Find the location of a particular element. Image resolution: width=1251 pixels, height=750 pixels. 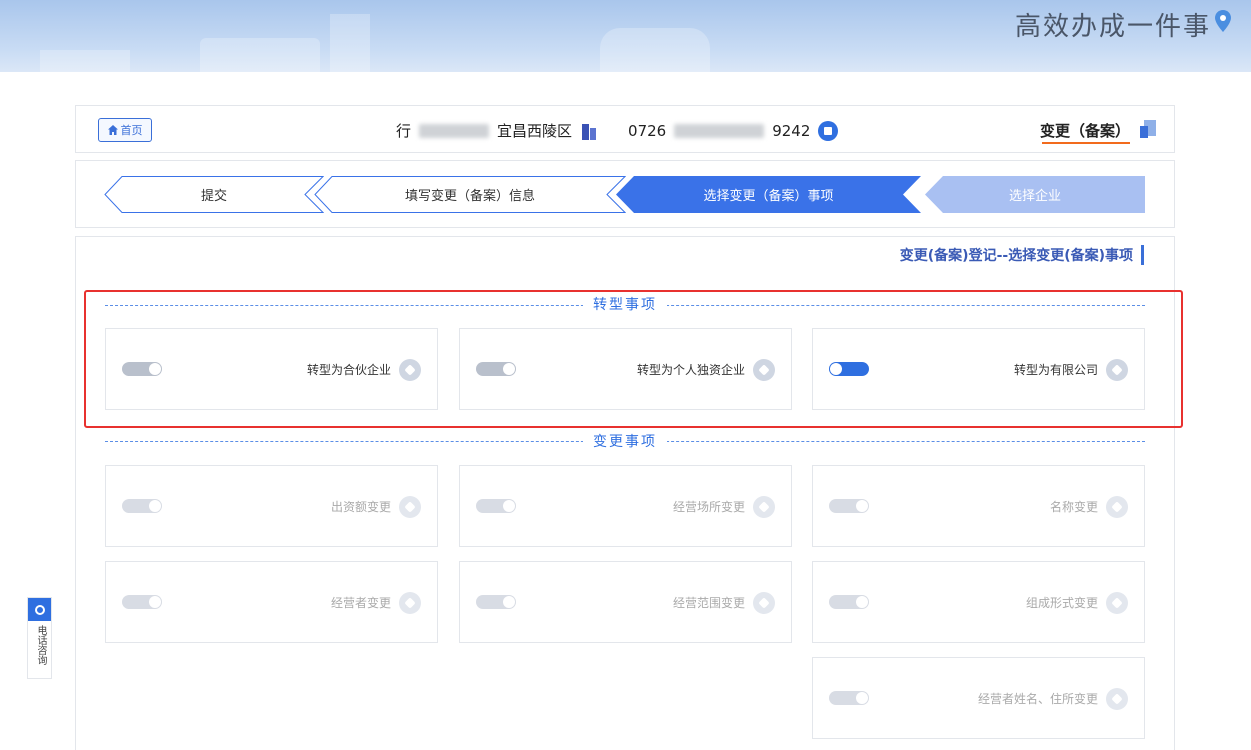

item-label: 经营场所变更 is located at coordinates (708, 507).